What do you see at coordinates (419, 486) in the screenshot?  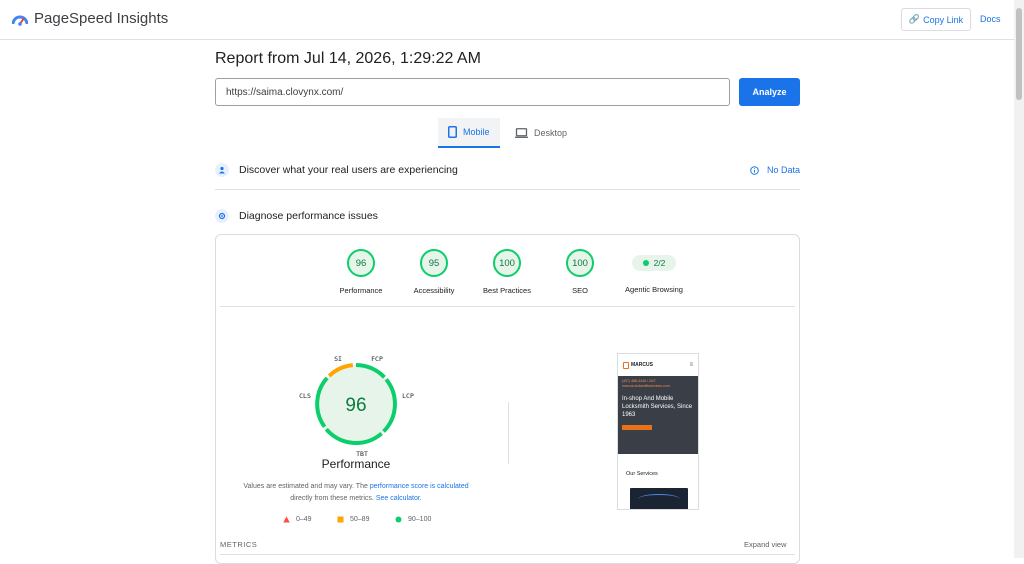 I see `performance-calc-link: performance score is calculated` at bounding box center [419, 486].